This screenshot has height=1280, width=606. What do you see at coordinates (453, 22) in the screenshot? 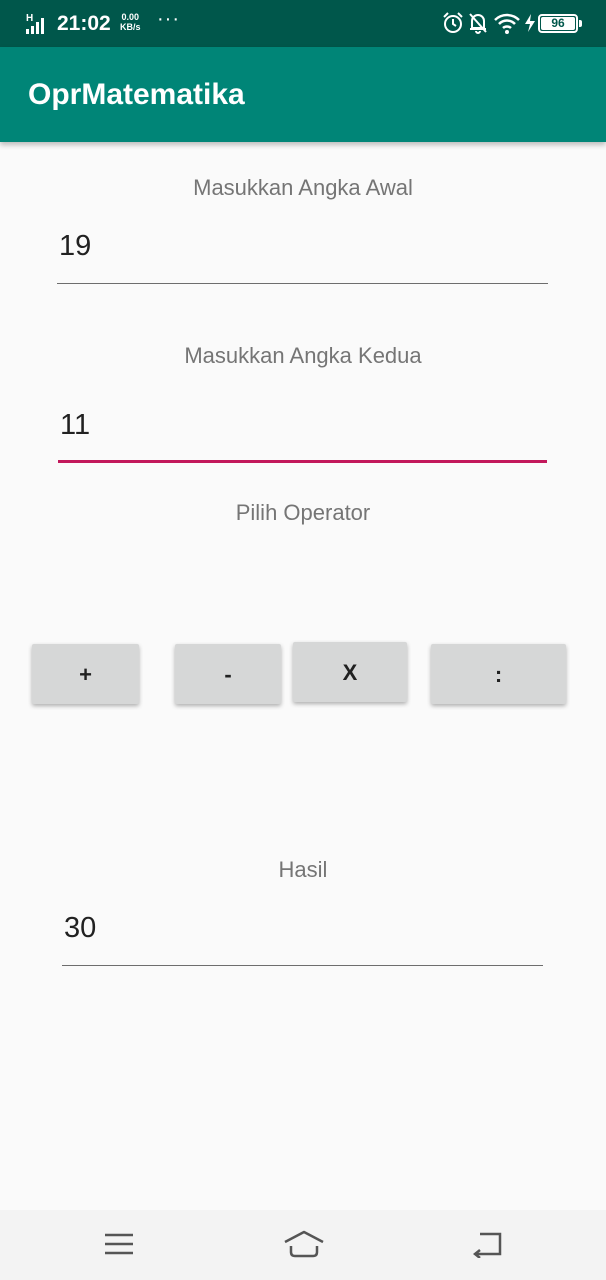
I see `alarm-icon` at bounding box center [453, 22].